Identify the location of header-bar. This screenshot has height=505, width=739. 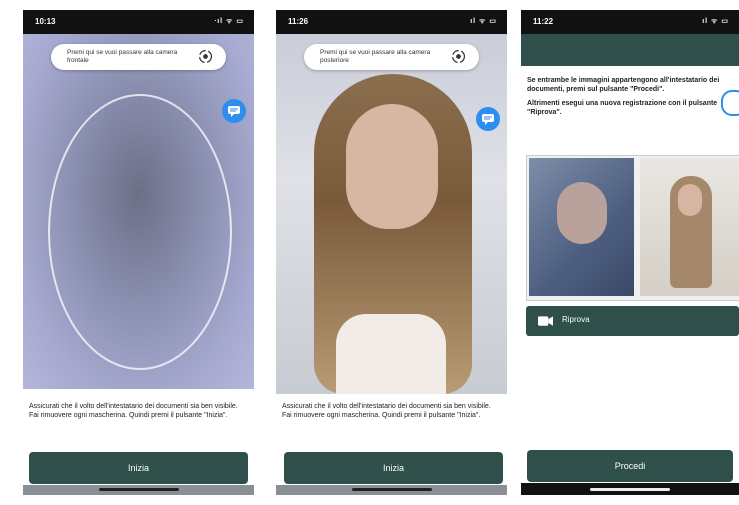
(630, 50).